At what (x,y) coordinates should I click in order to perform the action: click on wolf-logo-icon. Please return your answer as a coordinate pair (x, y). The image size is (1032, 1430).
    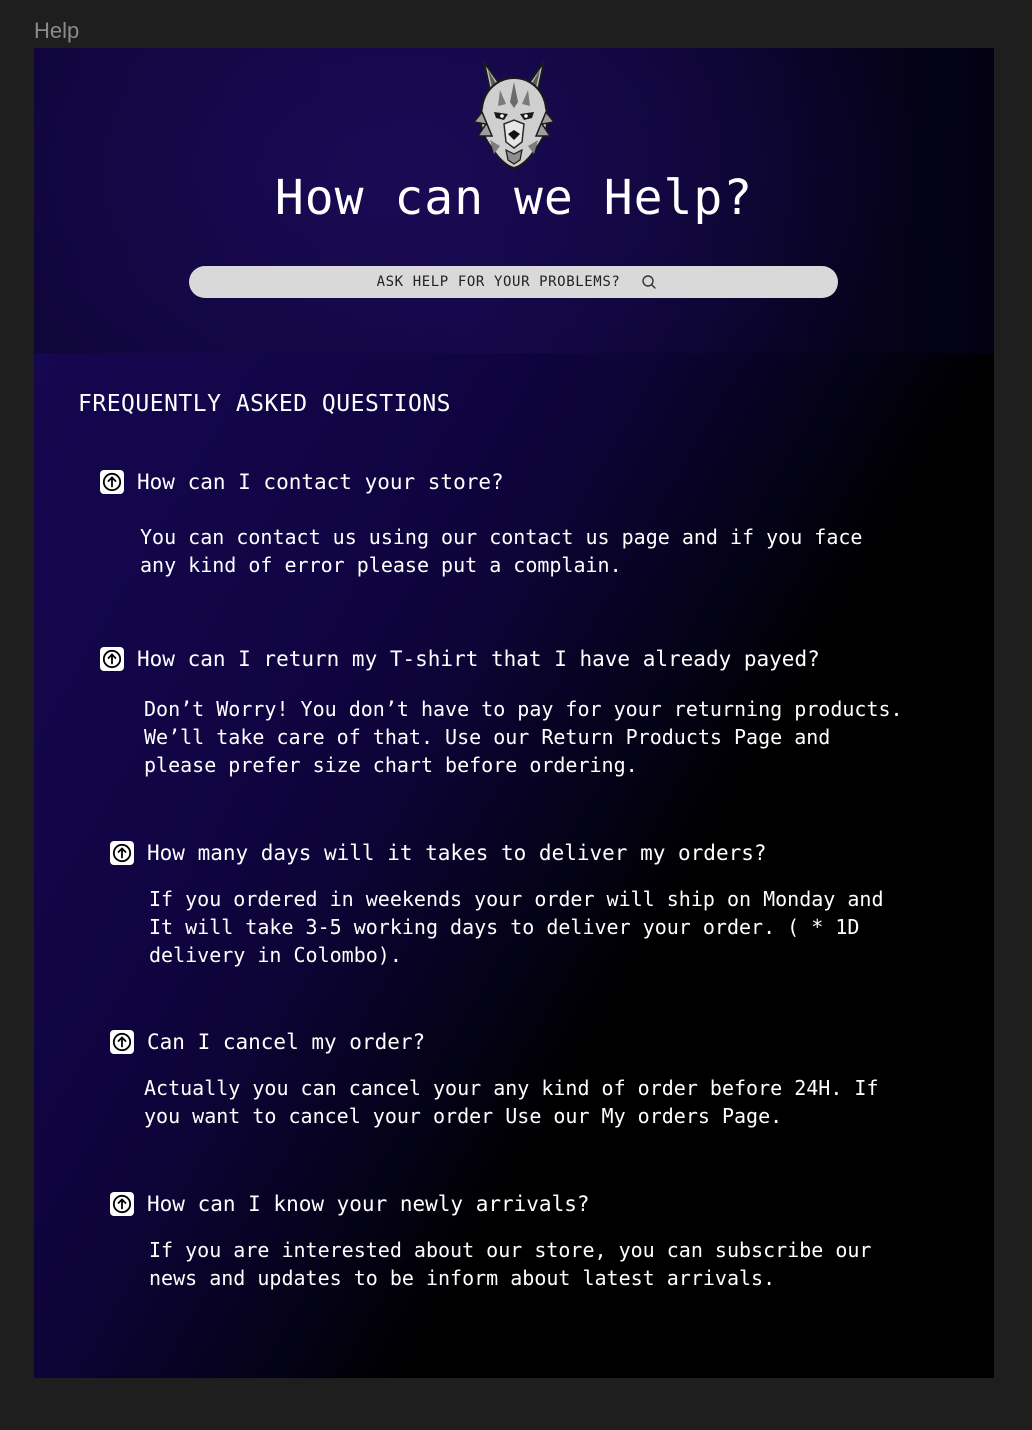
    Looking at the image, I should click on (514, 115).